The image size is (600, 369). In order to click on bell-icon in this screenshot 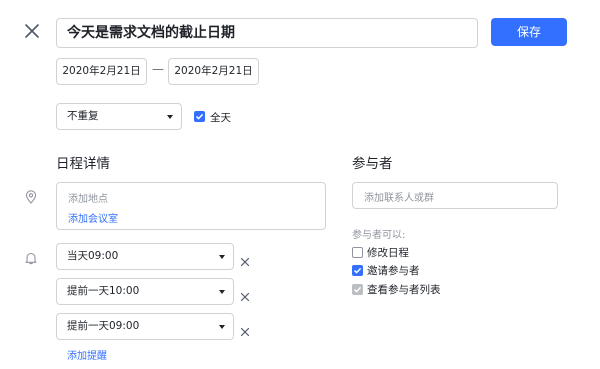, I will do `click(31, 259)`.